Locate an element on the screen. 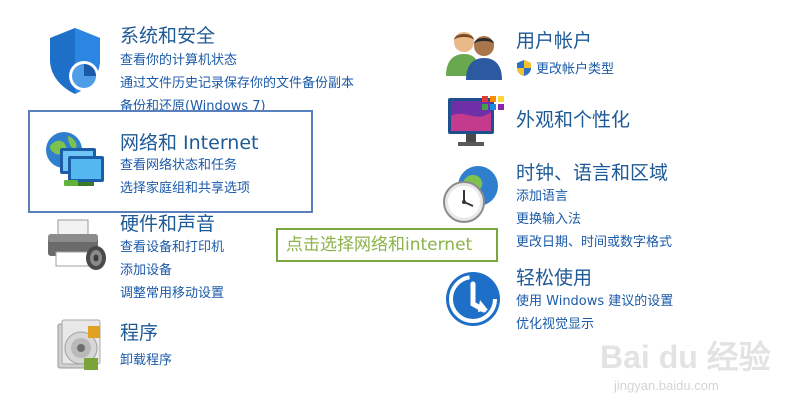 The image size is (796, 416). link-date-time-format: 更改日期、时间或数字格式 is located at coordinates (594, 242).